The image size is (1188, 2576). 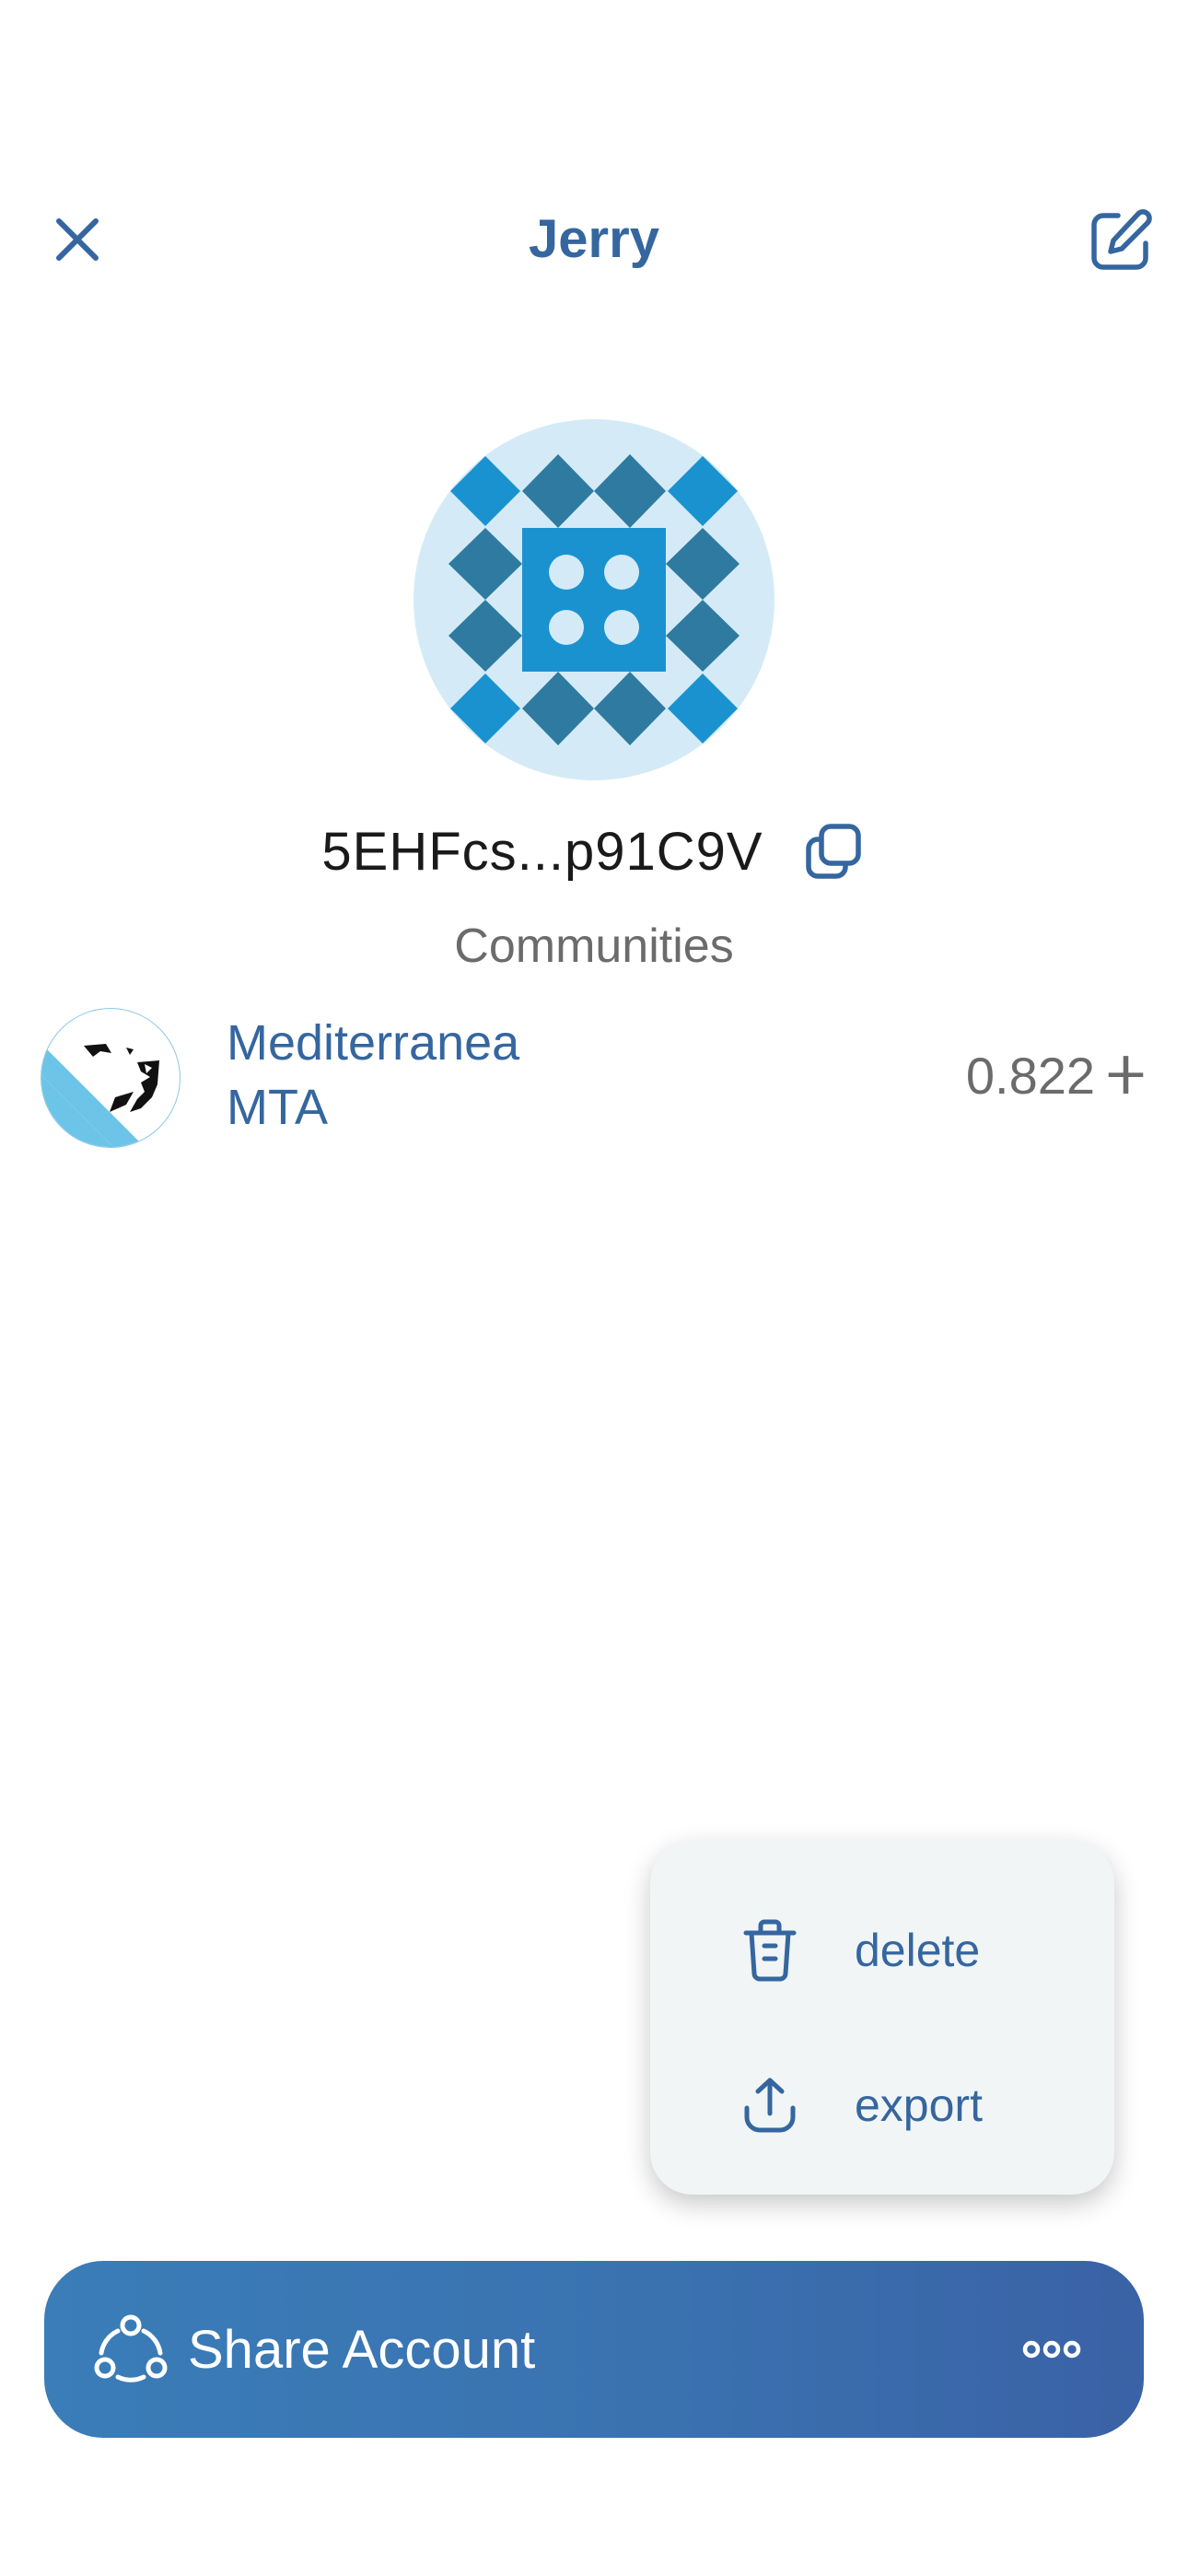 I want to click on more-icon, so click(x=1051, y=2349).